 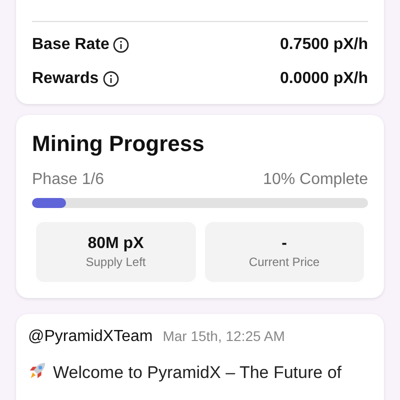 I want to click on completion-label: 10% Complete, so click(x=315, y=180).